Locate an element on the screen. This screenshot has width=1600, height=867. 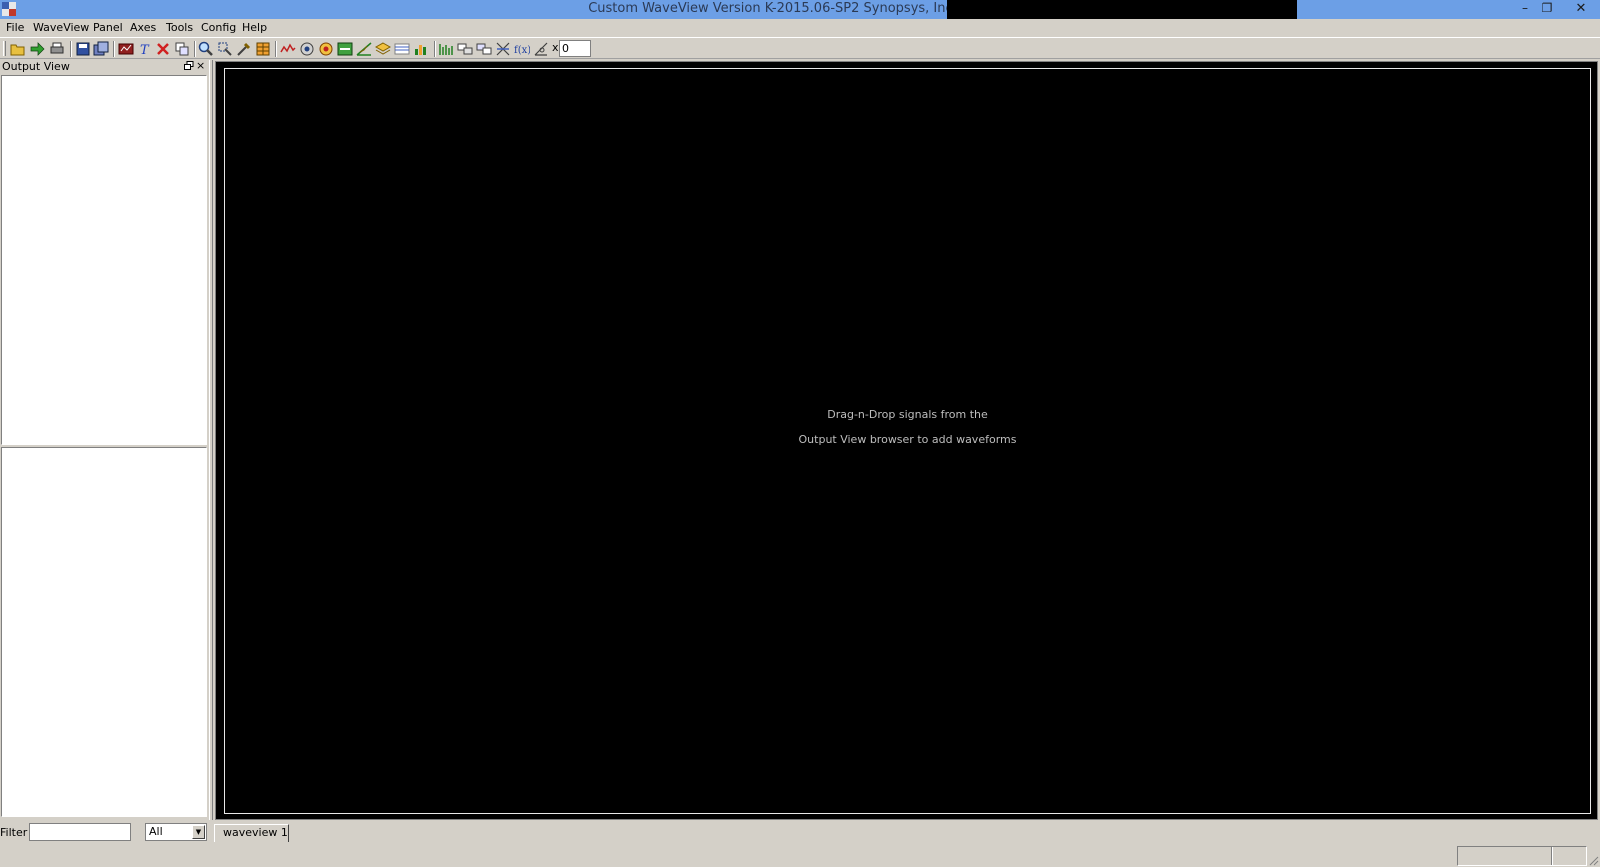
x-value-input: 0 is located at coordinates (575, 48).